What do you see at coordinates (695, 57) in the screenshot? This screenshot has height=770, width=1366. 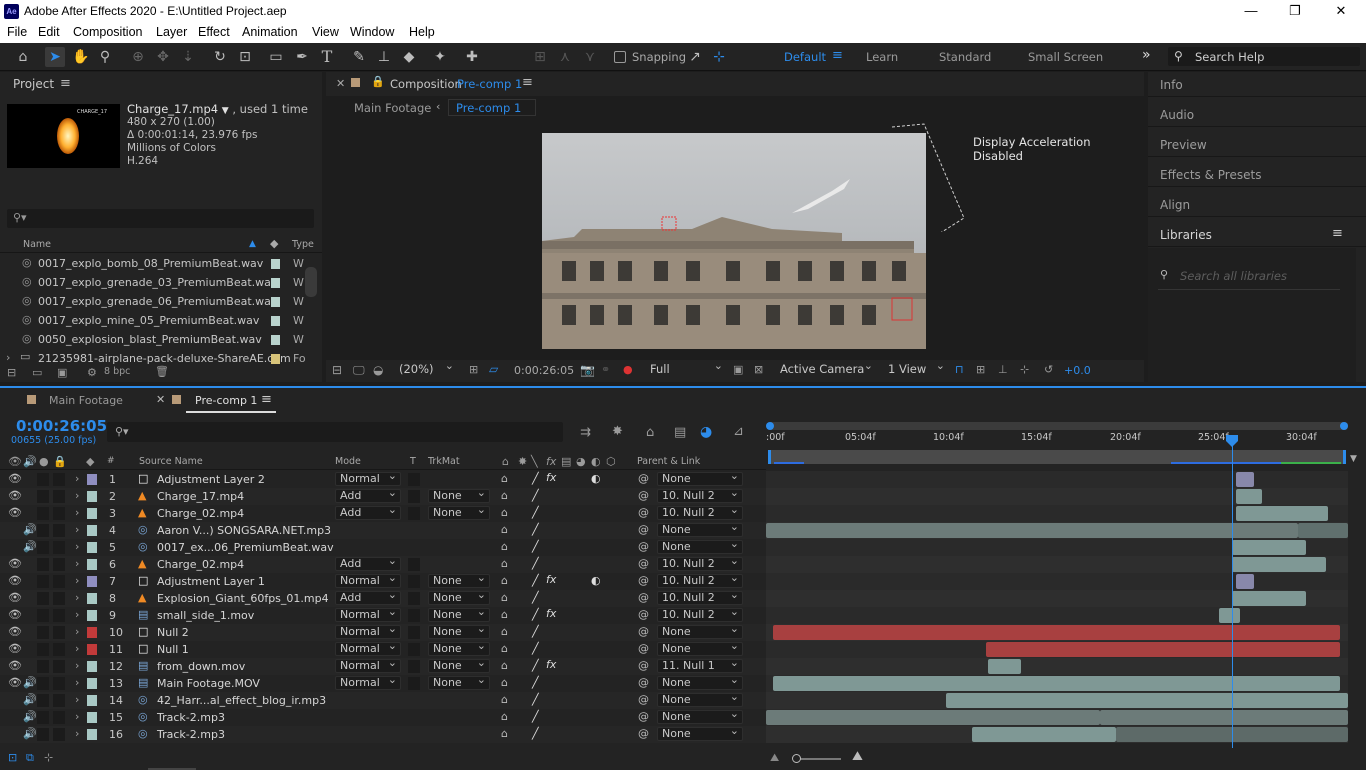 I see `snap-edges-icon: ↗` at bounding box center [695, 57].